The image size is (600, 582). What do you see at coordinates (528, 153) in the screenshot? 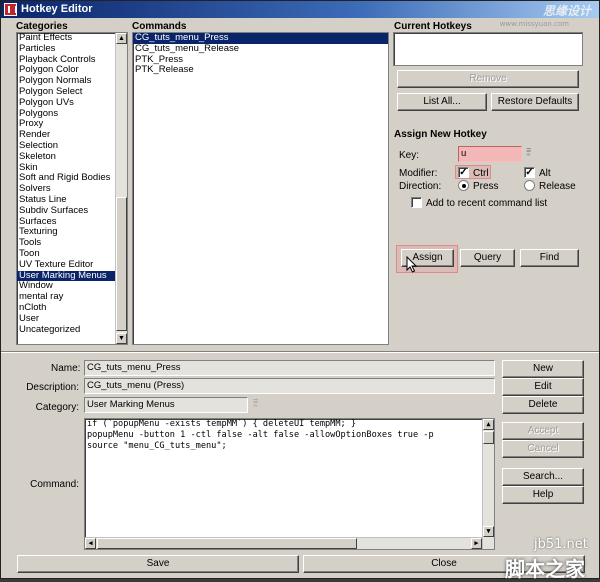
I see `key-dropdown-icon: ≡ ⁼` at bounding box center [528, 153].